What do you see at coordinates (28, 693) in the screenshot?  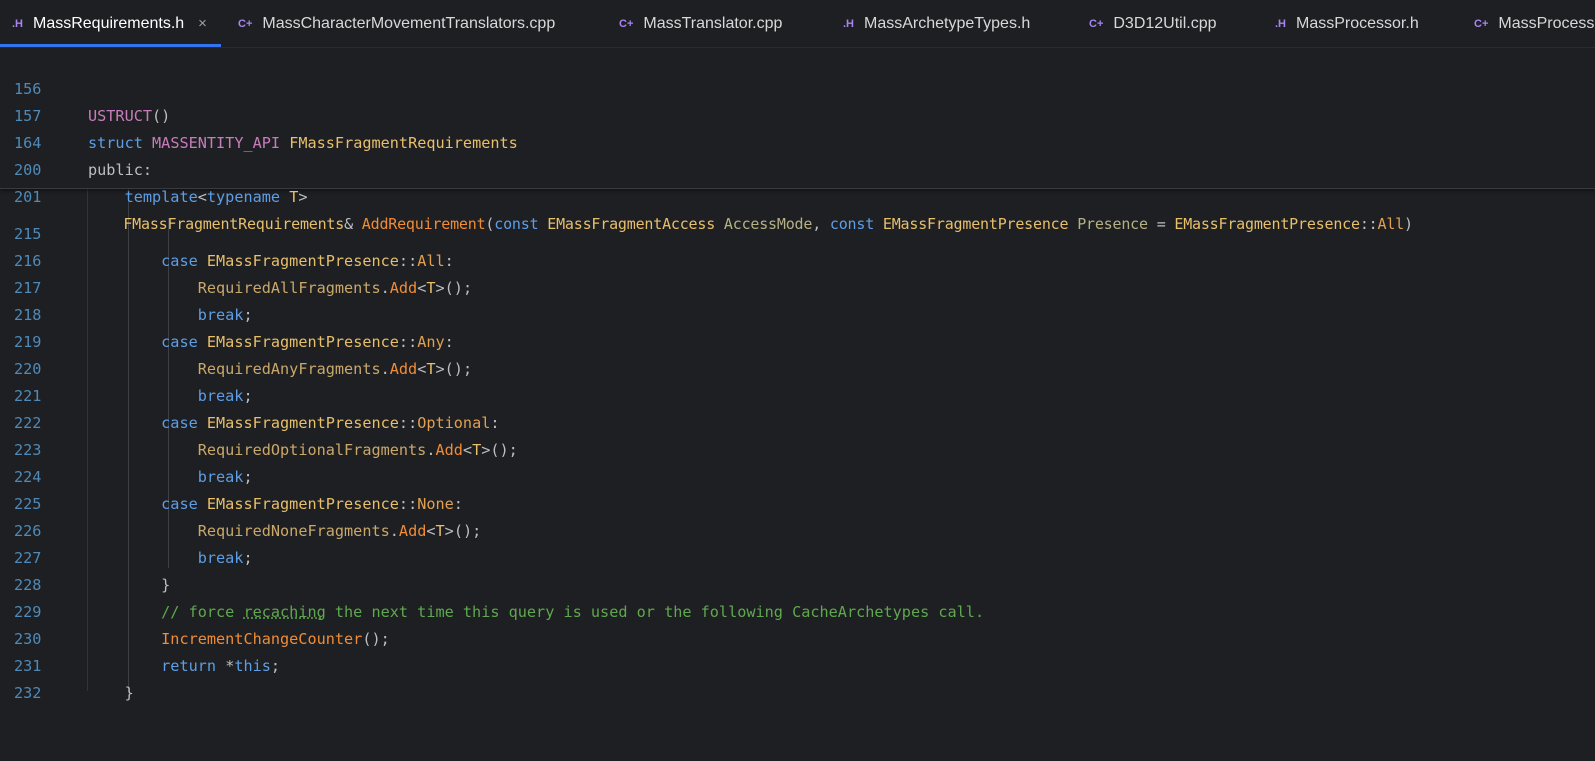 I see `line-number: 232` at bounding box center [28, 693].